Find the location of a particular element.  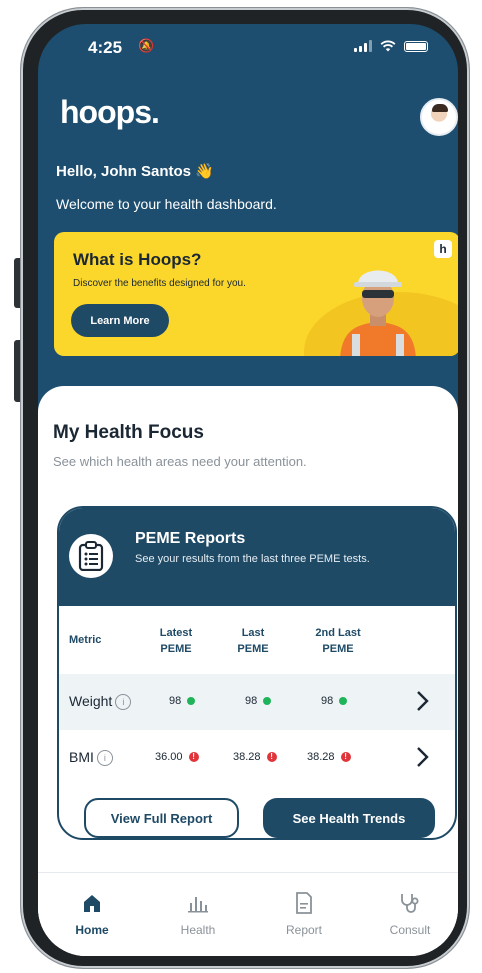

value-latest: 98 is located at coordinates (182, 701).